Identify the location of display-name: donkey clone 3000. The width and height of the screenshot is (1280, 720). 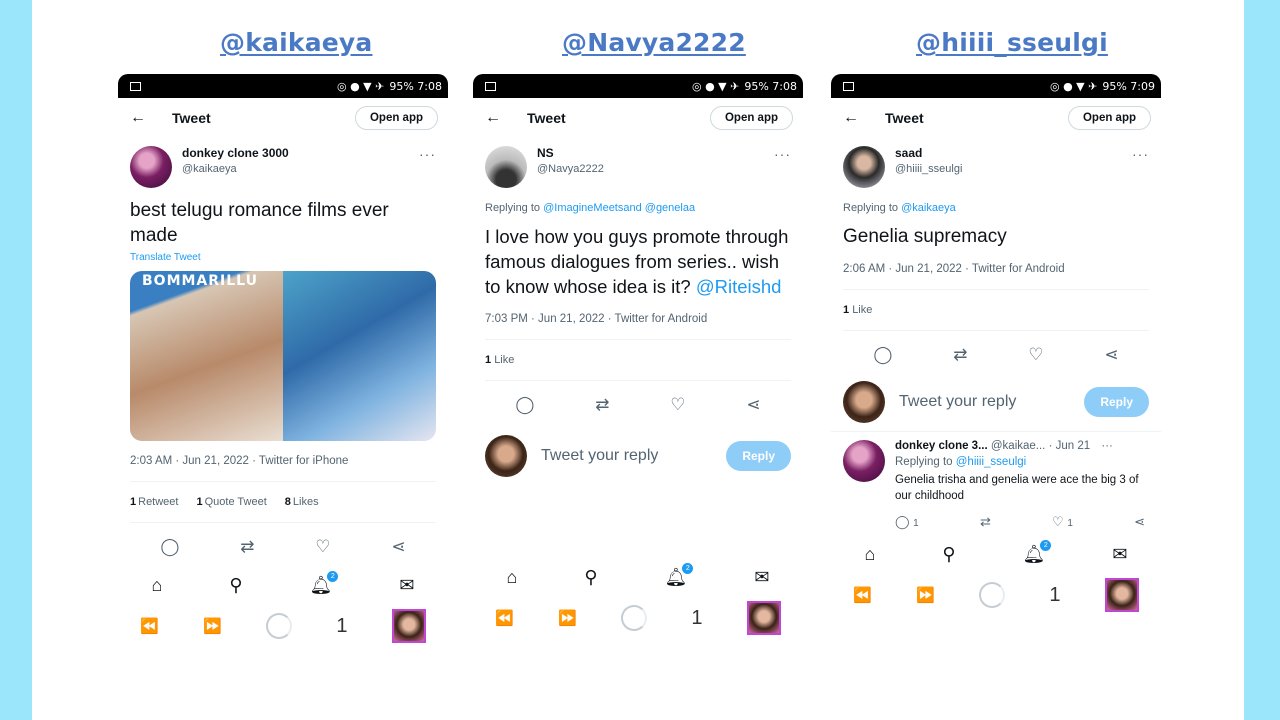
(235, 153).